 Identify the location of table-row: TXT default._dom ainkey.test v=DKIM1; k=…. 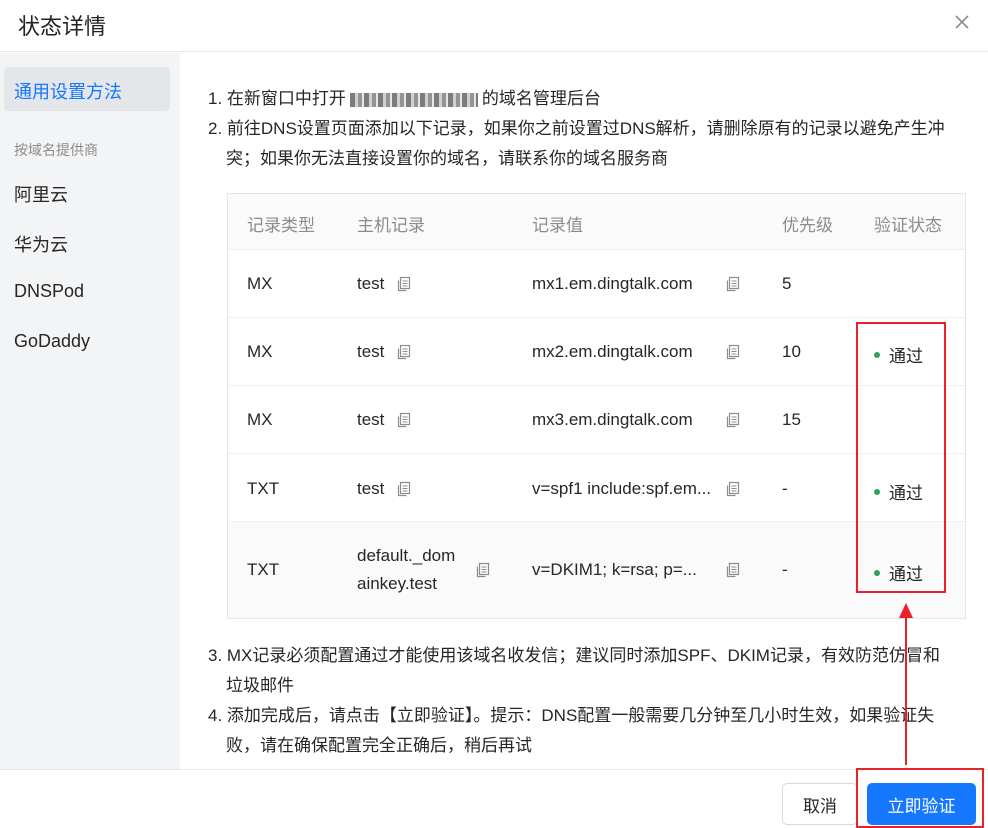
(596, 570).